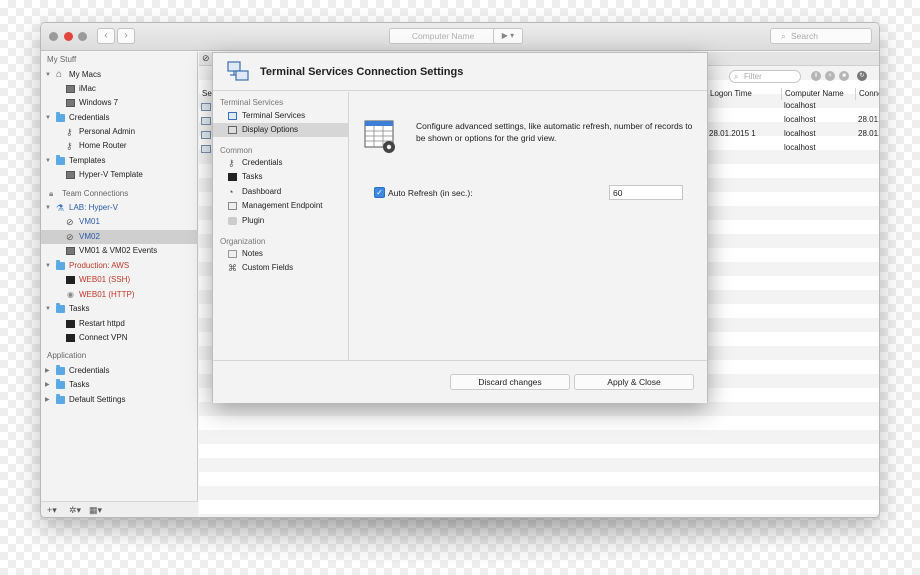 The image size is (920, 575). What do you see at coordinates (119, 103) in the screenshot?
I see `sidebar-item-windows-7: Windows 7` at bounding box center [119, 103].